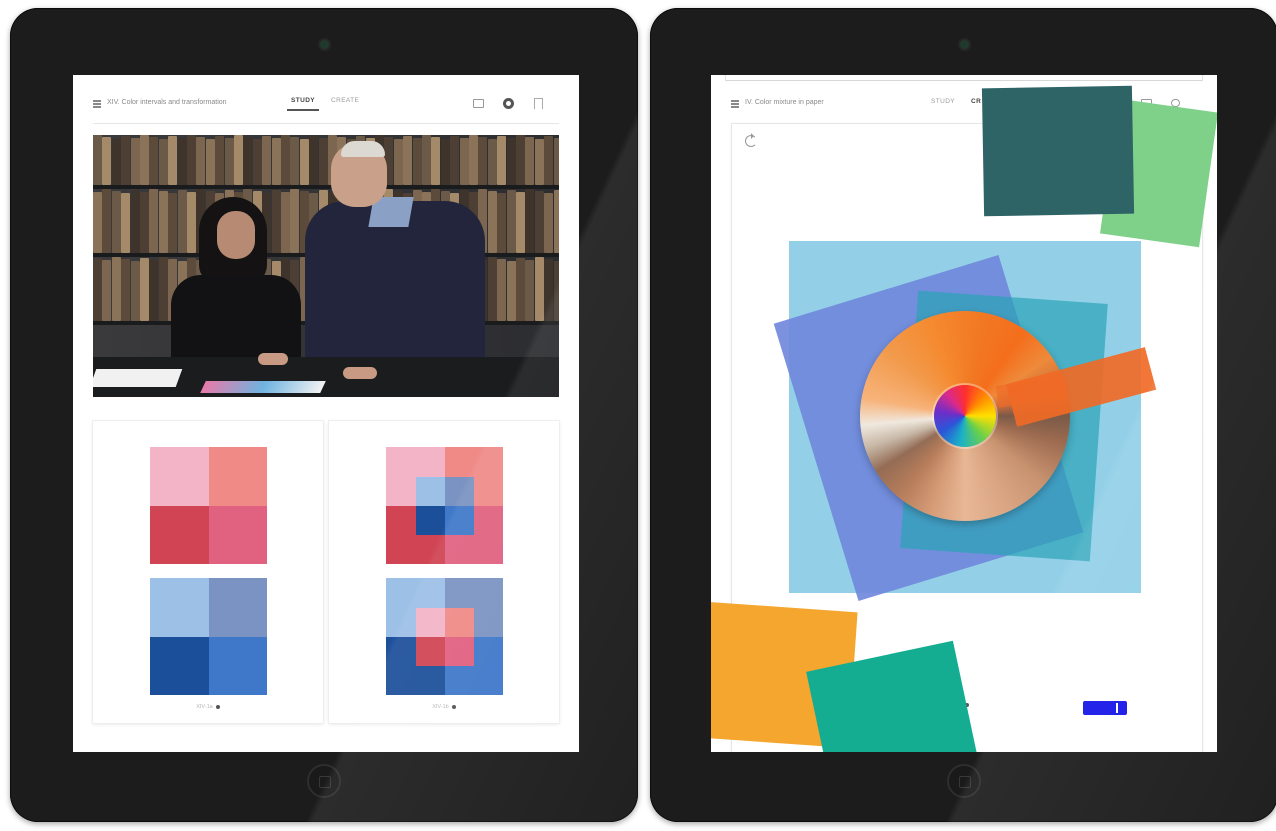 The image size is (1276, 831). I want to click on tab-create: CREATE, so click(345, 100).